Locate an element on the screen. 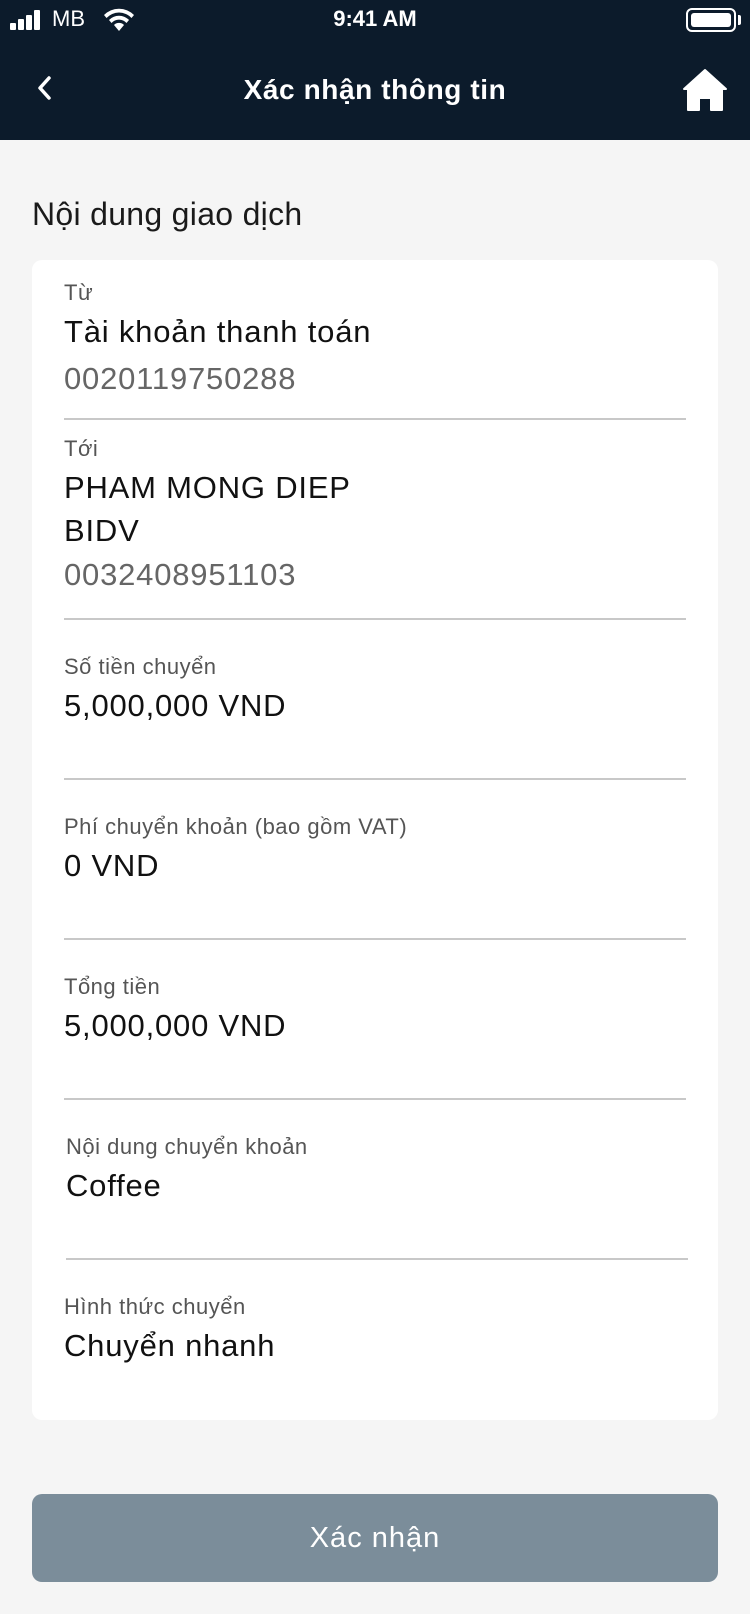 Image resolution: width=750 pixels, height=1614 pixels. method-value: Chuyển nhanh is located at coordinates (170, 1345).